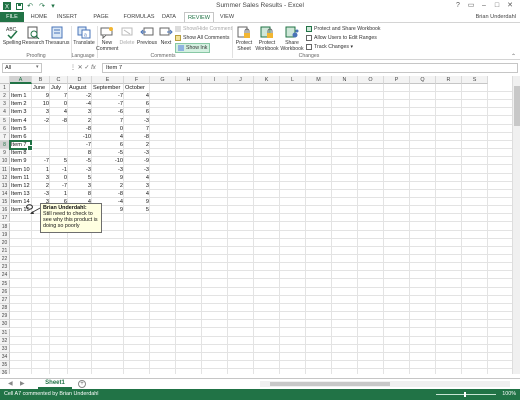 The width and height of the screenshot is (520, 400). I want to click on sheet-tab-sheet1: Sheet1, so click(55, 384).